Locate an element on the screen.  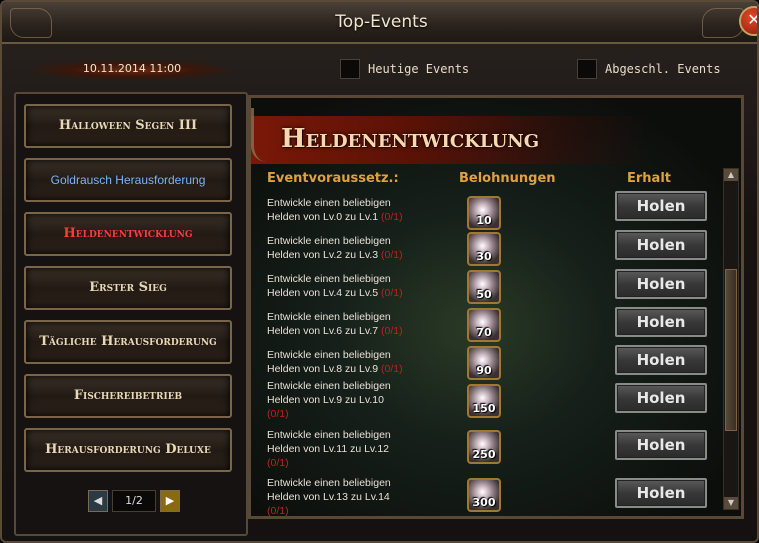
window-title: Top-Events is located at coordinates (381, 22).